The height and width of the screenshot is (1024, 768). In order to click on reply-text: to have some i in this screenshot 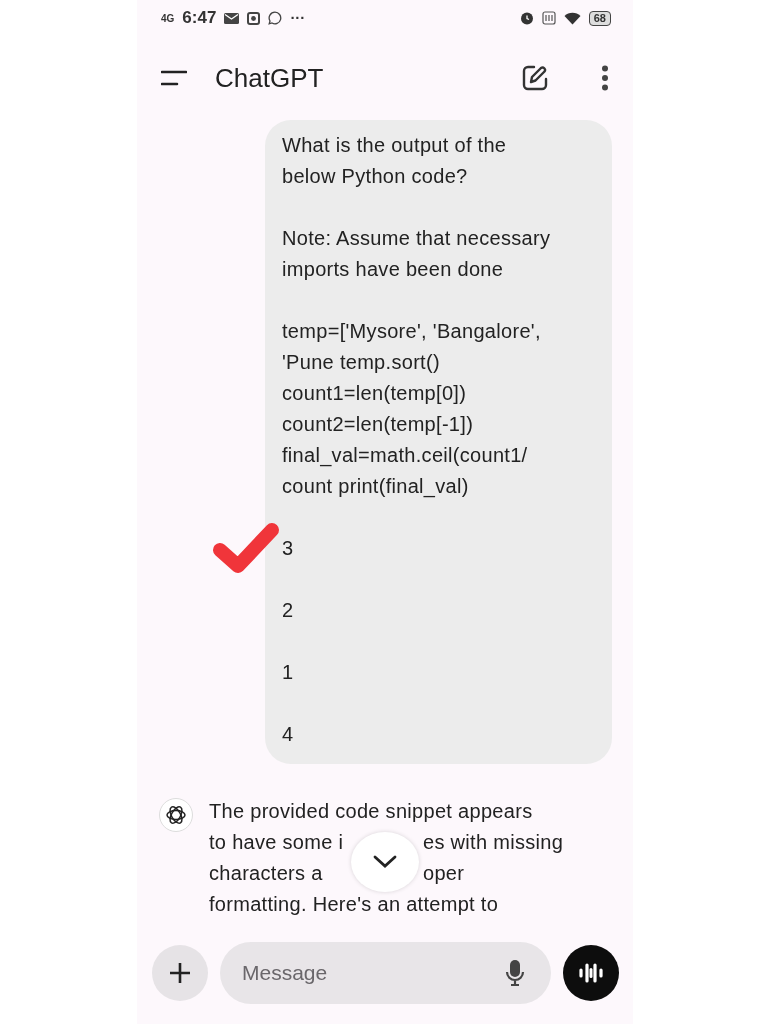, I will do `click(277, 842)`.